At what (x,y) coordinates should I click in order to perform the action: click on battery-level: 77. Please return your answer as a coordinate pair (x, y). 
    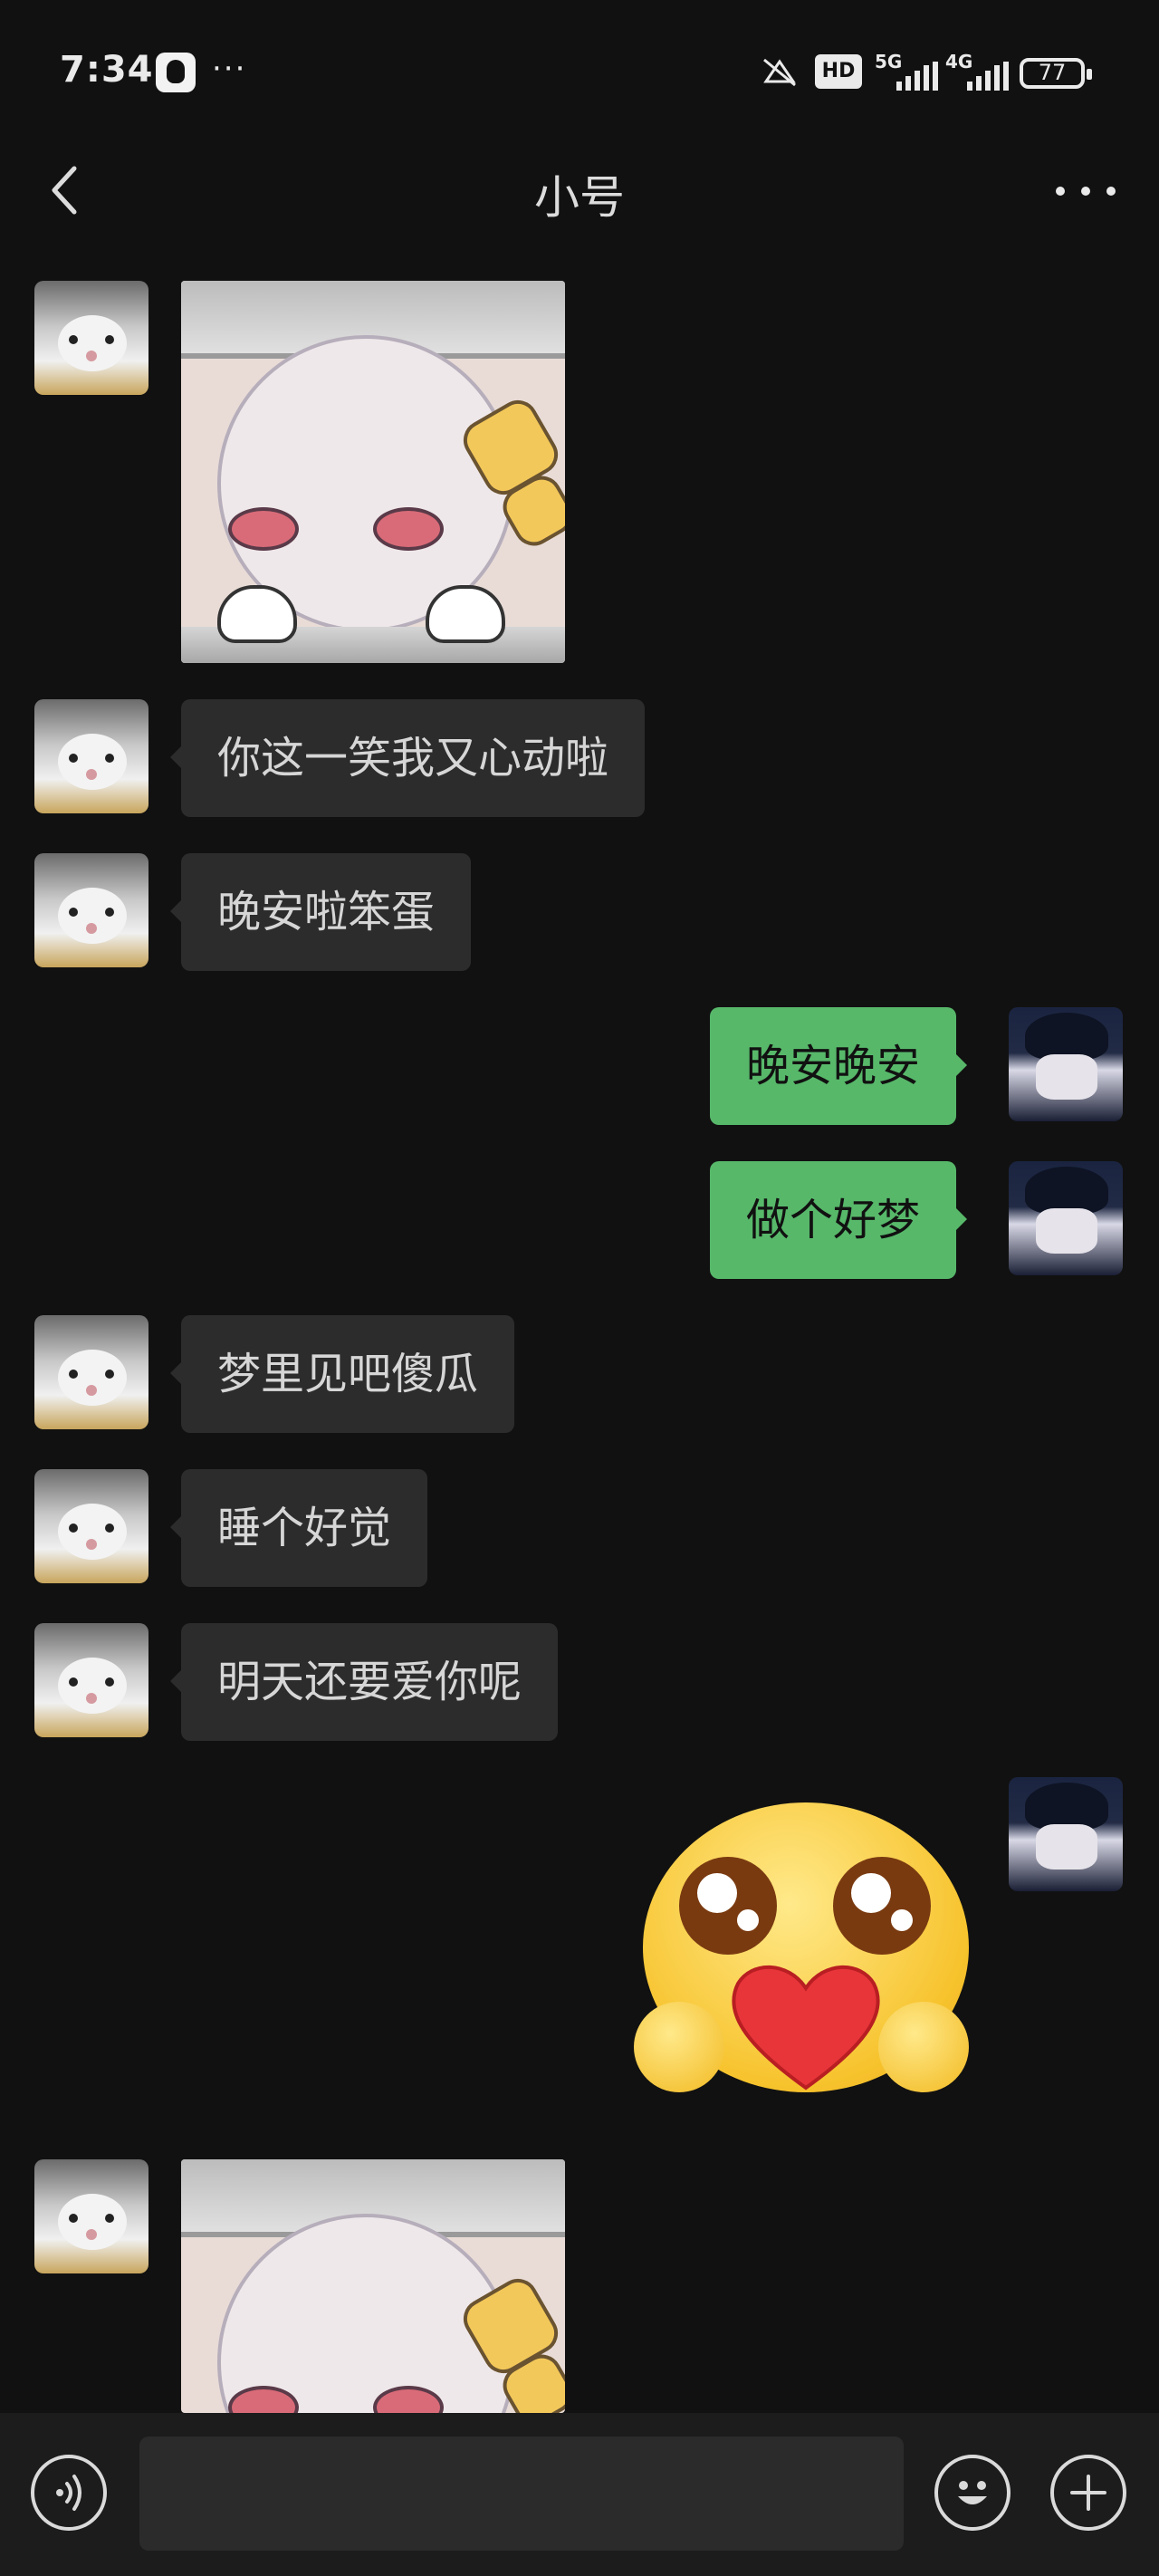
    Looking at the image, I should click on (1053, 72).